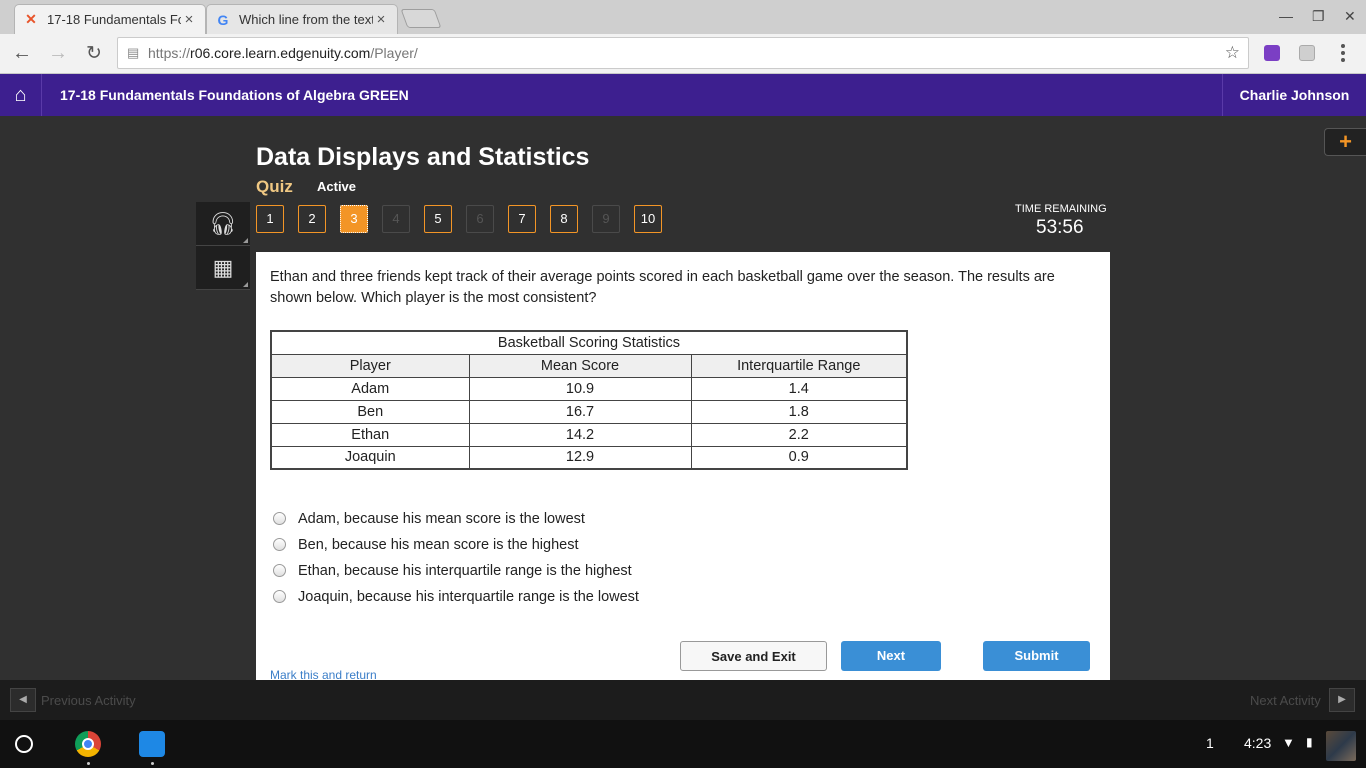 This screenshot has height=768, width=1366. I want to click on page-info-icon: ▤, so click(133, 53).